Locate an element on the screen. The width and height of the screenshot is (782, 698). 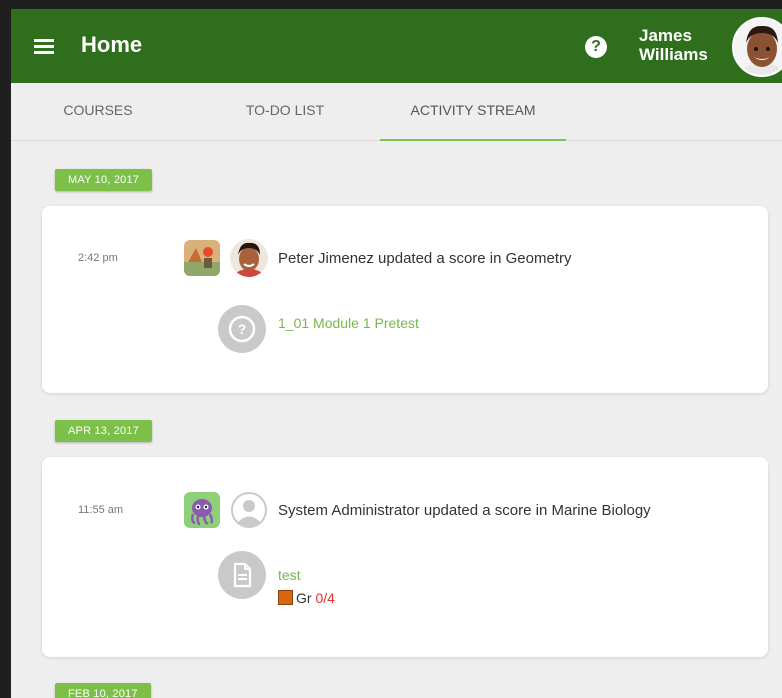
item-type-circle: ? is located at coordinates (242, 329).